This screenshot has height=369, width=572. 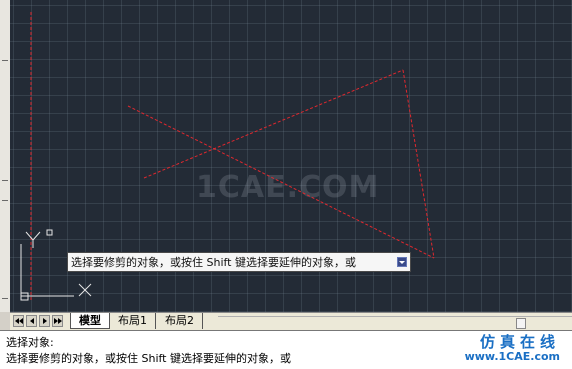 I want to click on site-logo-url: www.1CAE.com, so click(x=512, y=356).